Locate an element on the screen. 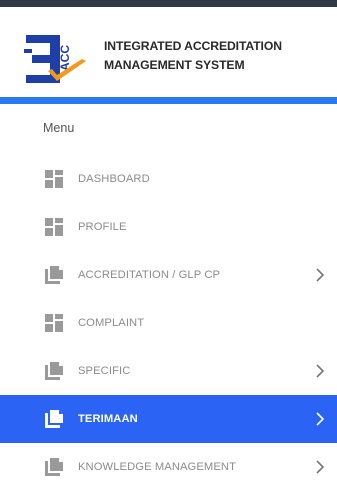 The height and width of the screenshot is (492, 337). sidebar-item-complaint: COMPLAINT is located at coordinates (168, 323).